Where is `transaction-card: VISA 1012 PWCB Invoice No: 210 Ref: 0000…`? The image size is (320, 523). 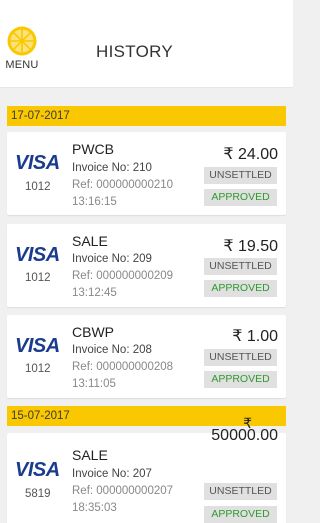
transaction-card: VISA 1012 PWCB Invoice No: 210 Ref: 0000… is located at coordinates (146, 173).